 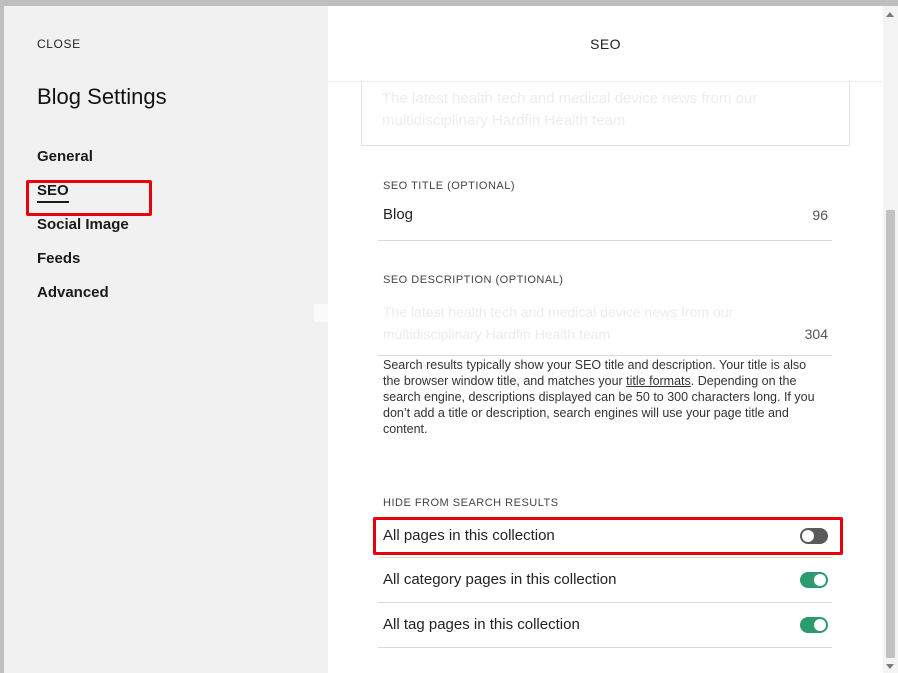 I want to click on toggle-label: All pages in this collection, so click(x=469, y=535).